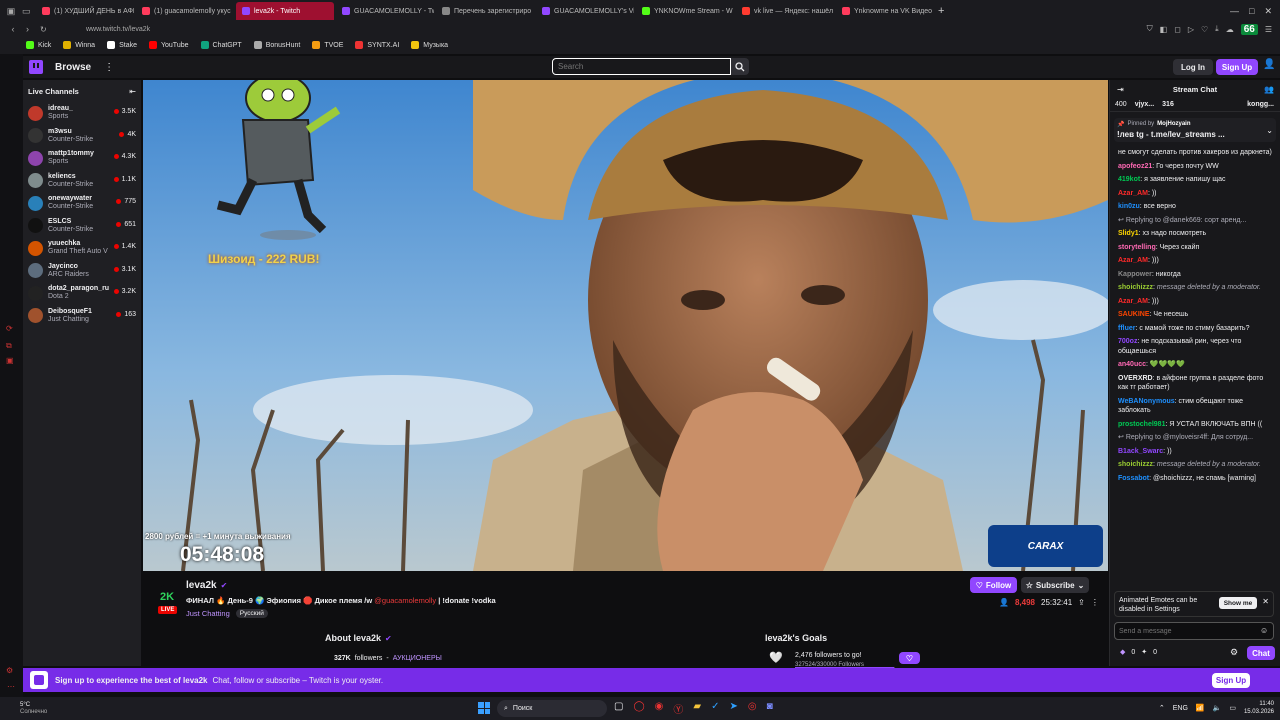 This screenshot has width=1280, height=720. I want to click on bookmark-7: SYNTX.AI, so click(377, 45).